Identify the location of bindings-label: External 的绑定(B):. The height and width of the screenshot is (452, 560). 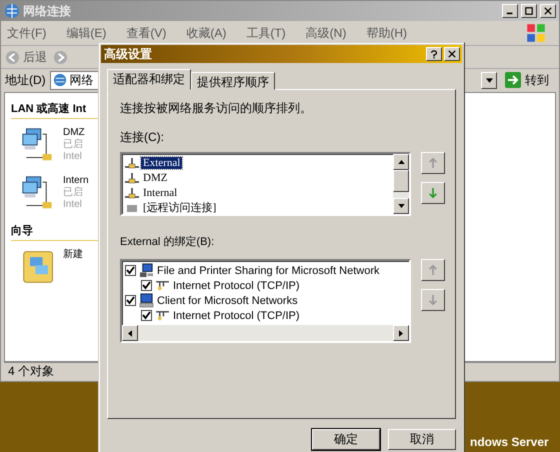
(168, 241).